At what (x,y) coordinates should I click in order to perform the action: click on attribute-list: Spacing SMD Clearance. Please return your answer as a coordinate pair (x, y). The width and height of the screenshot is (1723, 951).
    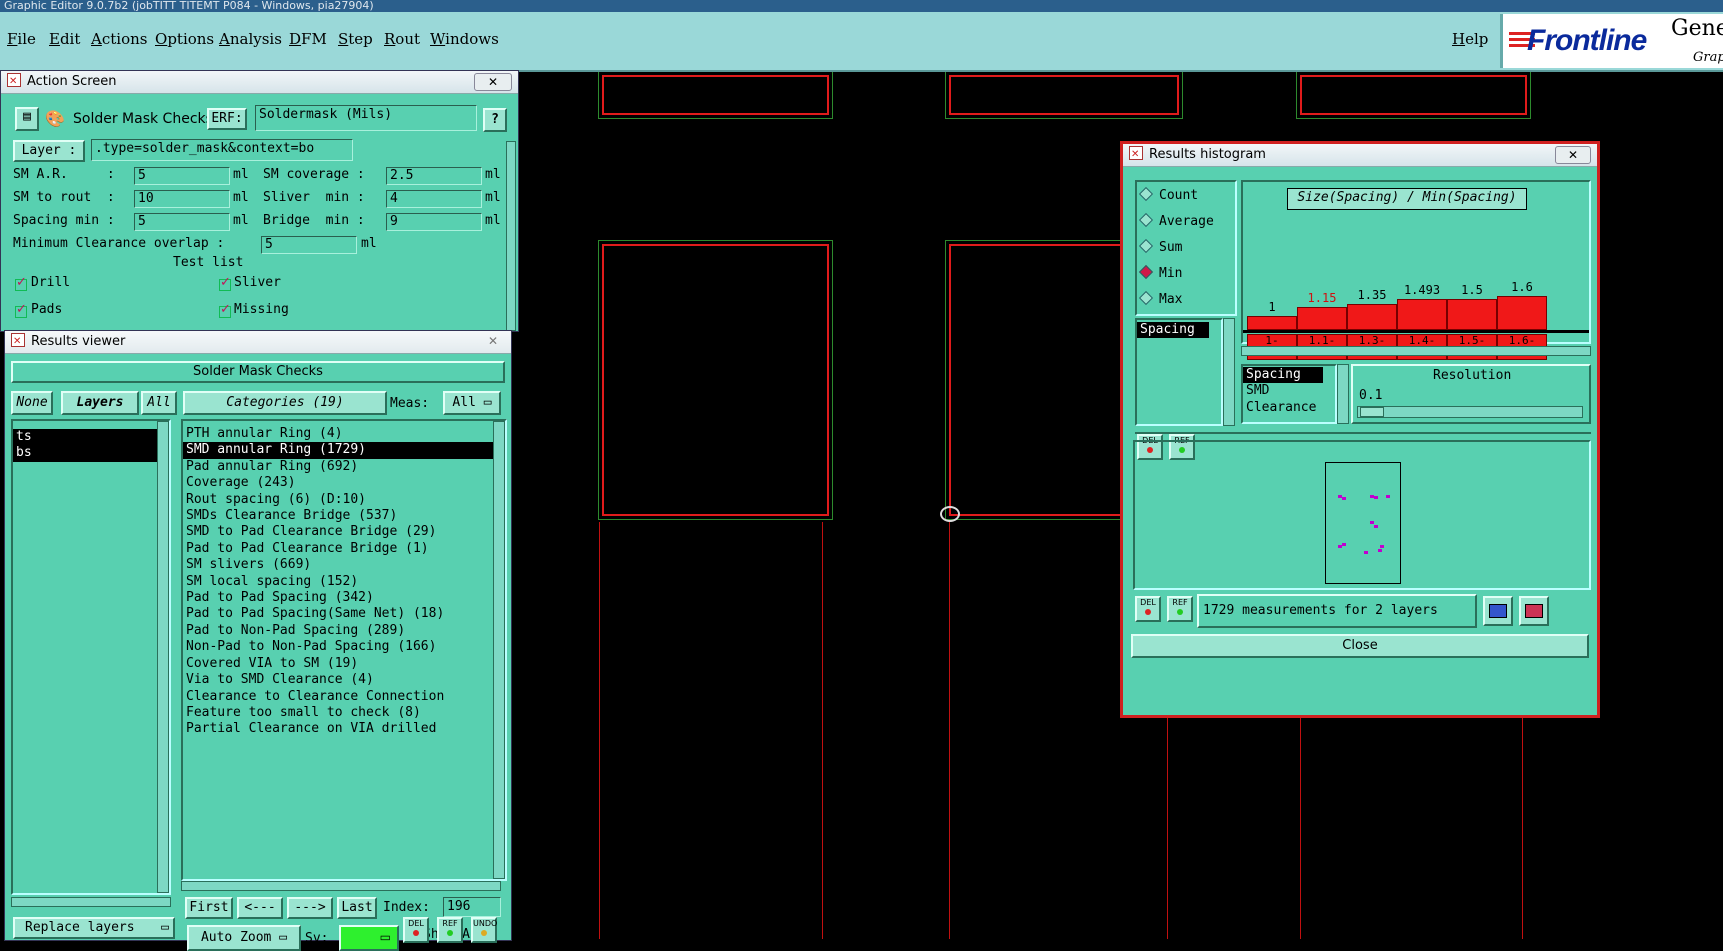
    Looking at the image, I should click on (1295, 394).